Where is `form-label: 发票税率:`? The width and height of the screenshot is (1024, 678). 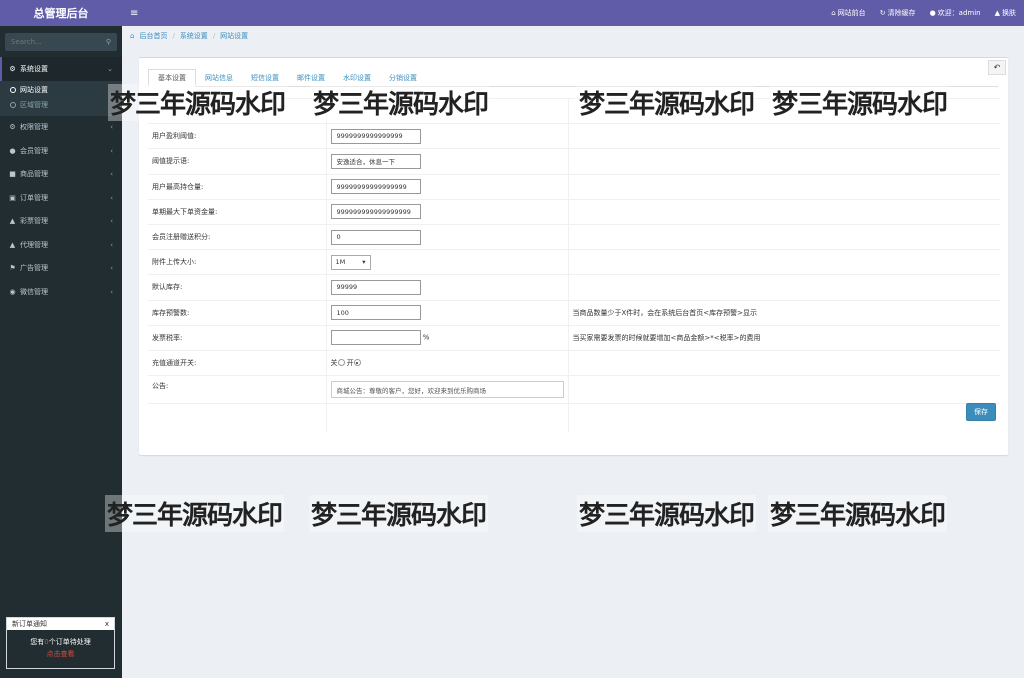
form-label: 发票税率: is located at coordinates (237, 337).